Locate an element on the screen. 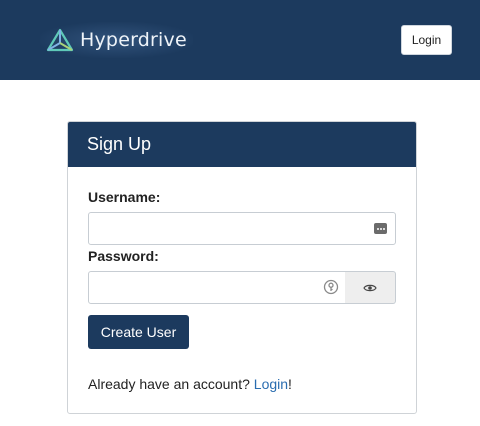  login-prompt-text: Already have an account? is located at coordinates (171, 384).